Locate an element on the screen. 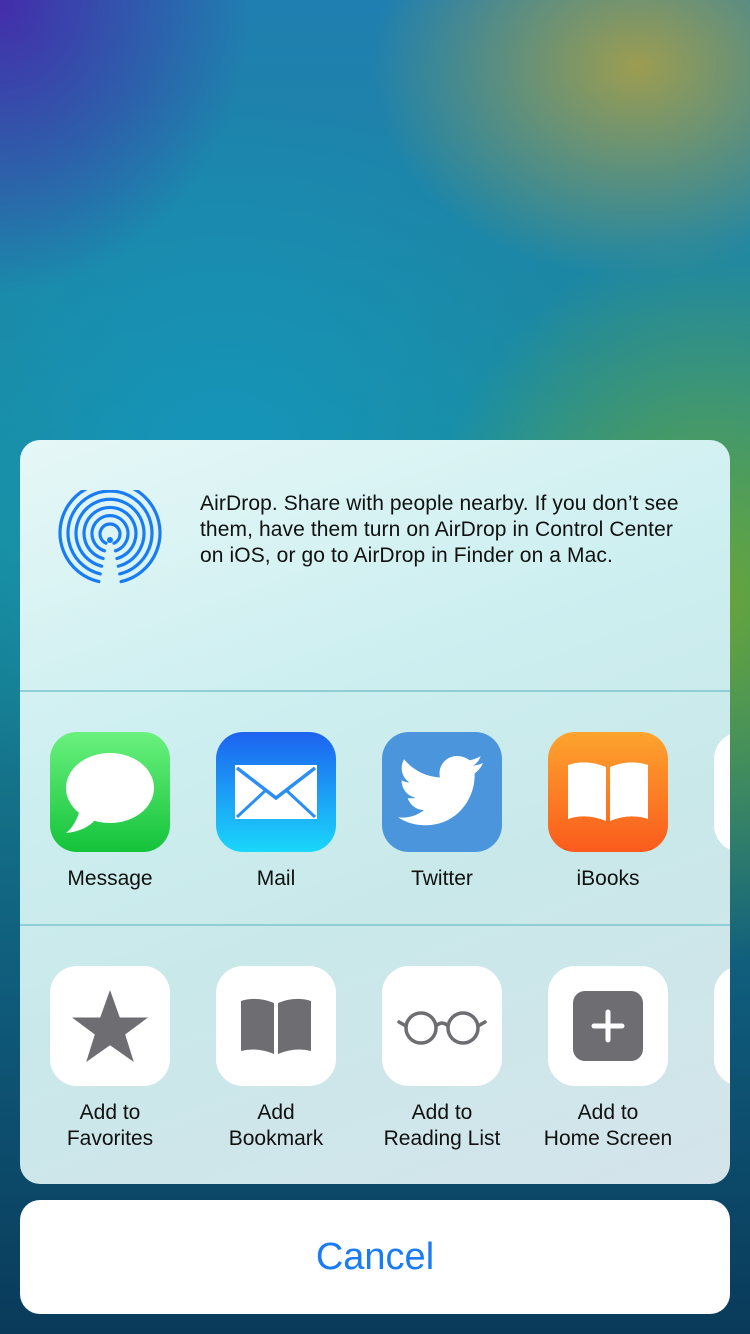 The height and width of the screenshot is (1334, 750). share-app-message: Message is located at coordinates (110, 812).